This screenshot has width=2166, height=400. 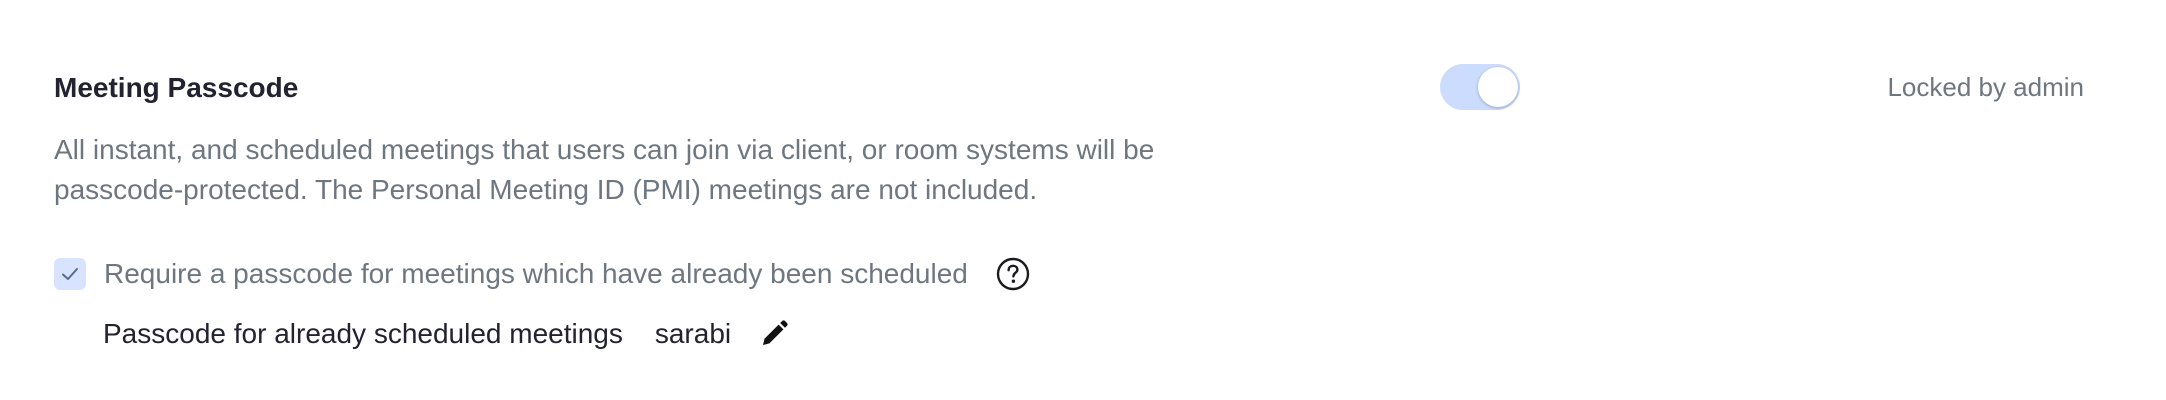 I want to click on meeting-passcode-toggle, so click(x=1480, y=87).